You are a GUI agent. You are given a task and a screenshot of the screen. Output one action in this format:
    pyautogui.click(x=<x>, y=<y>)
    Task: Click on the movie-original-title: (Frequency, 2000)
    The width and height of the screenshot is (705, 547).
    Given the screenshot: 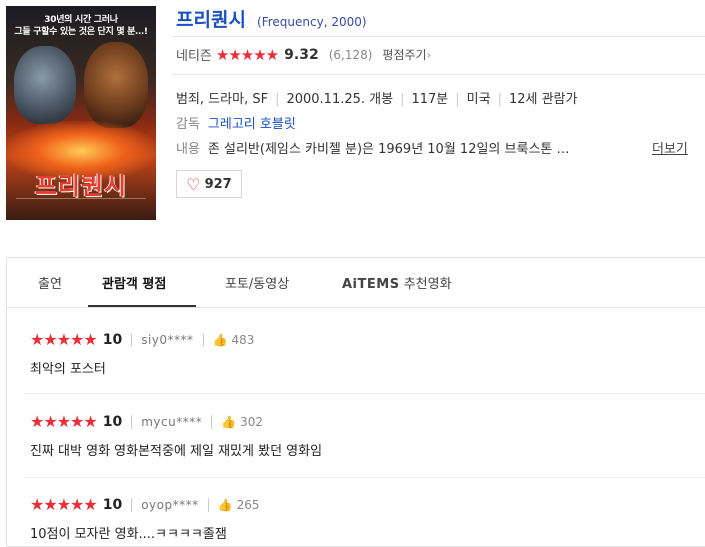 What is the action you would take?
    pyautogui.click(x=312, y=22)
    